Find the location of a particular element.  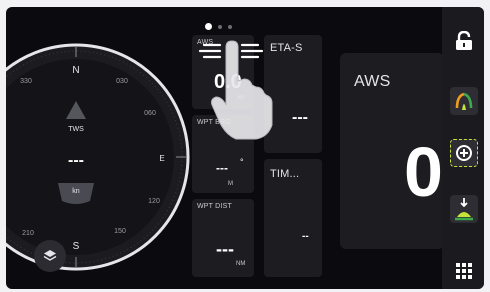

page-dot-active is located at coordinates (208, 26).